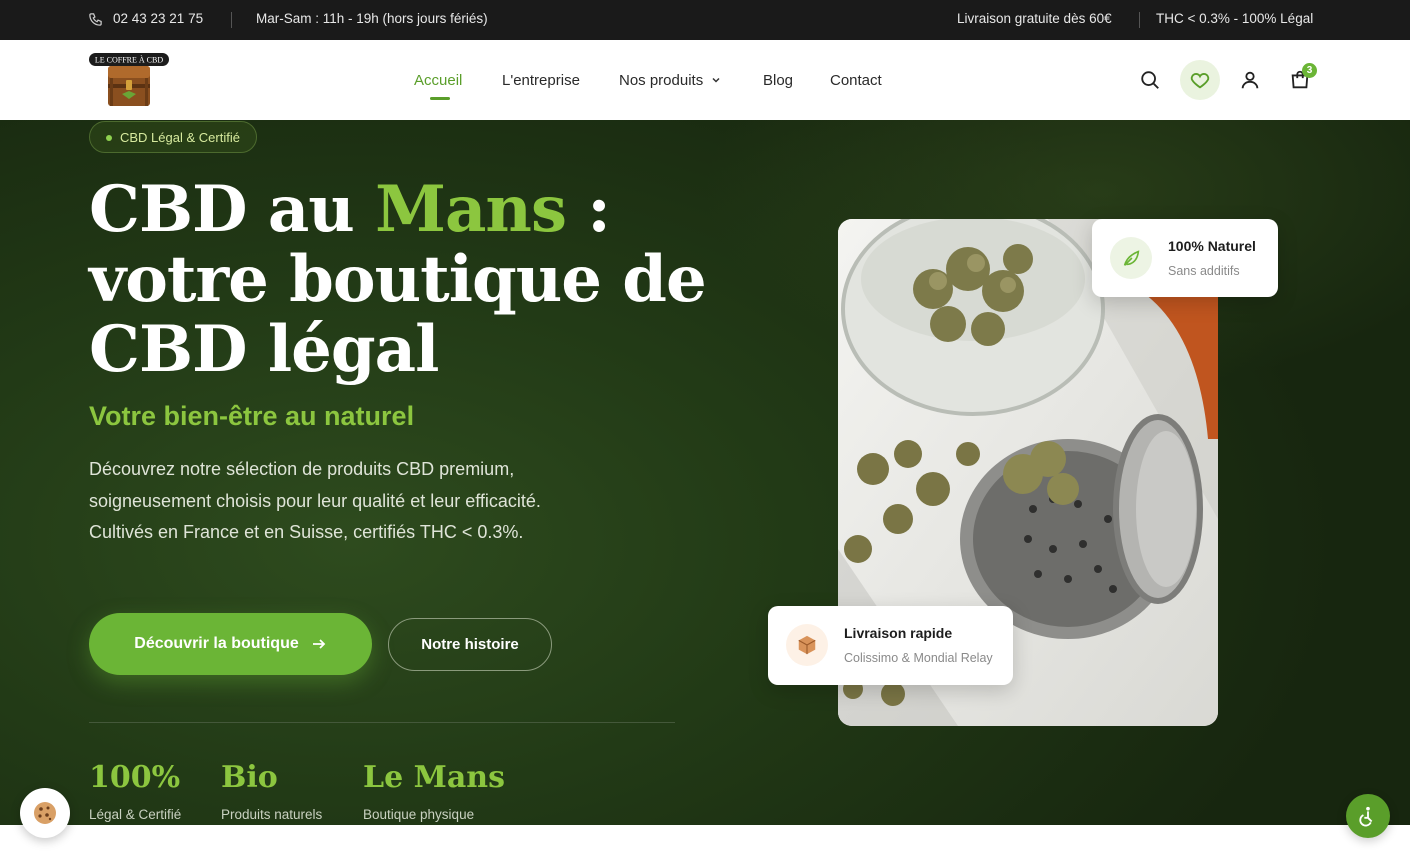  What do you see at coordinates (372, 18) in the screenshot?
I see `opening-hours: Mar-Sam : 11h - 19h (hors jours fériés)` at bounding box center [372, 18].